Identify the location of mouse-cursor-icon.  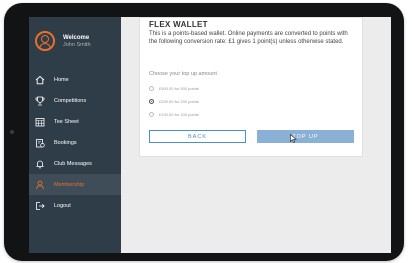
(293, 138).